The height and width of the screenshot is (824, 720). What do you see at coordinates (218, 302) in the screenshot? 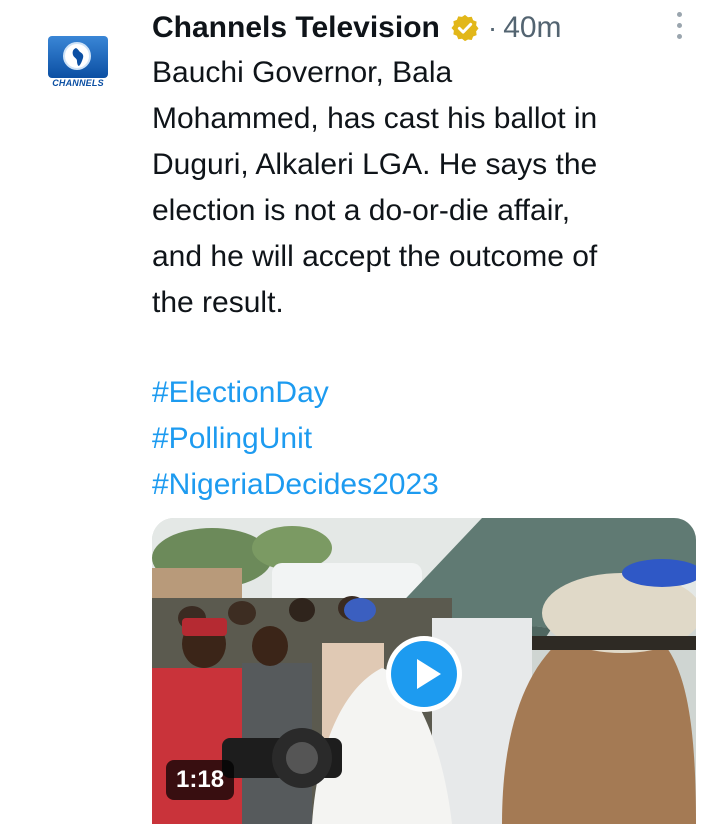
I see `tweet-text-line: the result.` at bounding box center [218, 302].